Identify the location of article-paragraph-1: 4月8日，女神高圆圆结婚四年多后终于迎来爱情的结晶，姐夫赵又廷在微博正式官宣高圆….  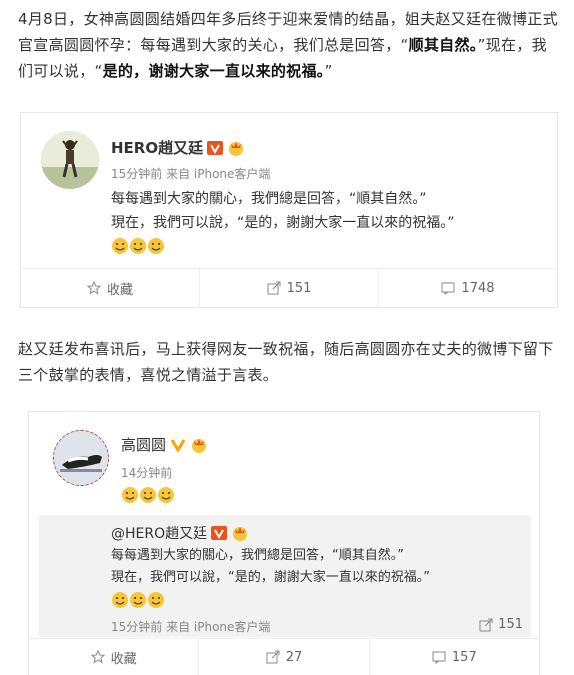
(288, 45).